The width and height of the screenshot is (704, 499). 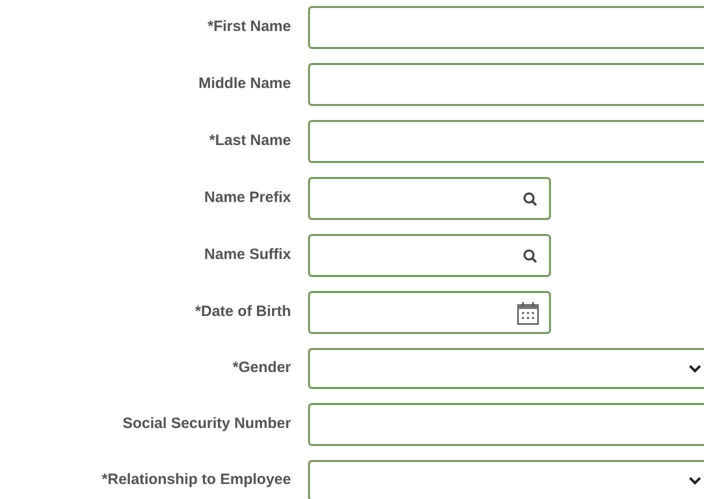 I want to click on field-label: *Gender, so click(x=261, y=368).